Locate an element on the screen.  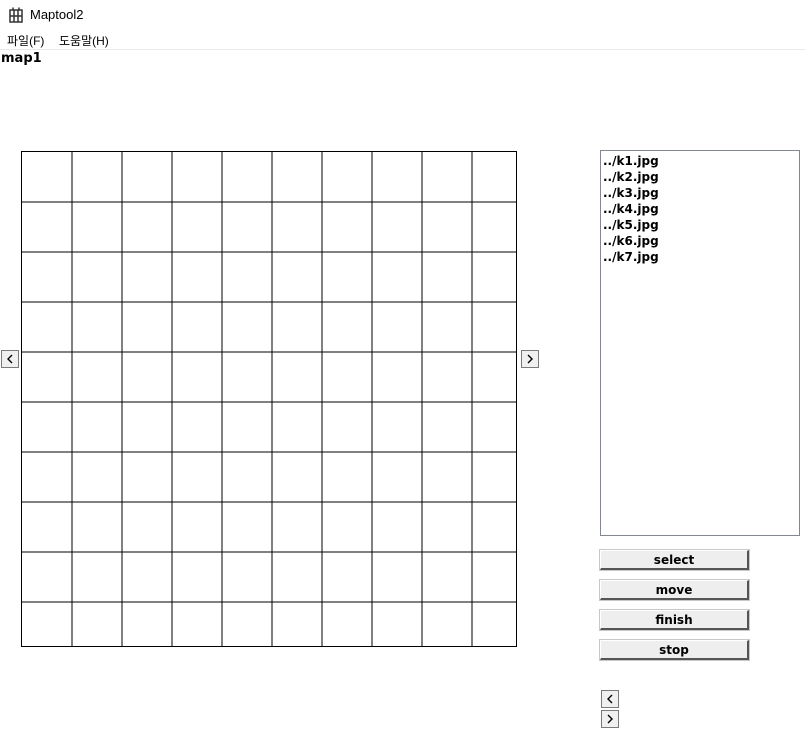
menu-help: 도움말(H) is located at coordinates (84, 40).